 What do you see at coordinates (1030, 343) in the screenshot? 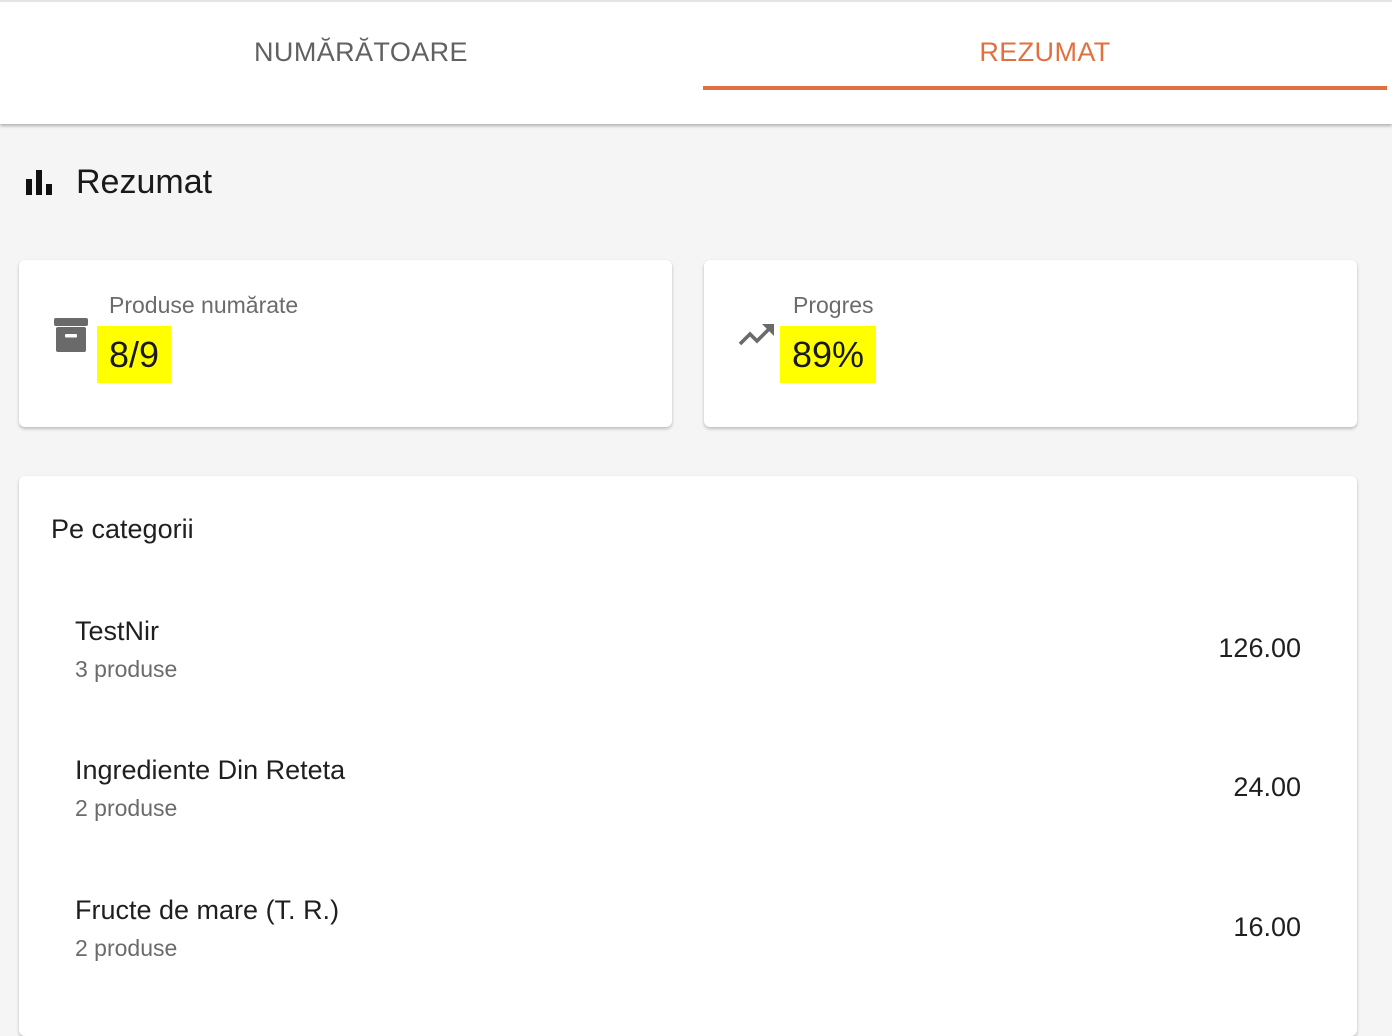
I see `progress-card: Progres 89%` at bounding box center [1030, 343].